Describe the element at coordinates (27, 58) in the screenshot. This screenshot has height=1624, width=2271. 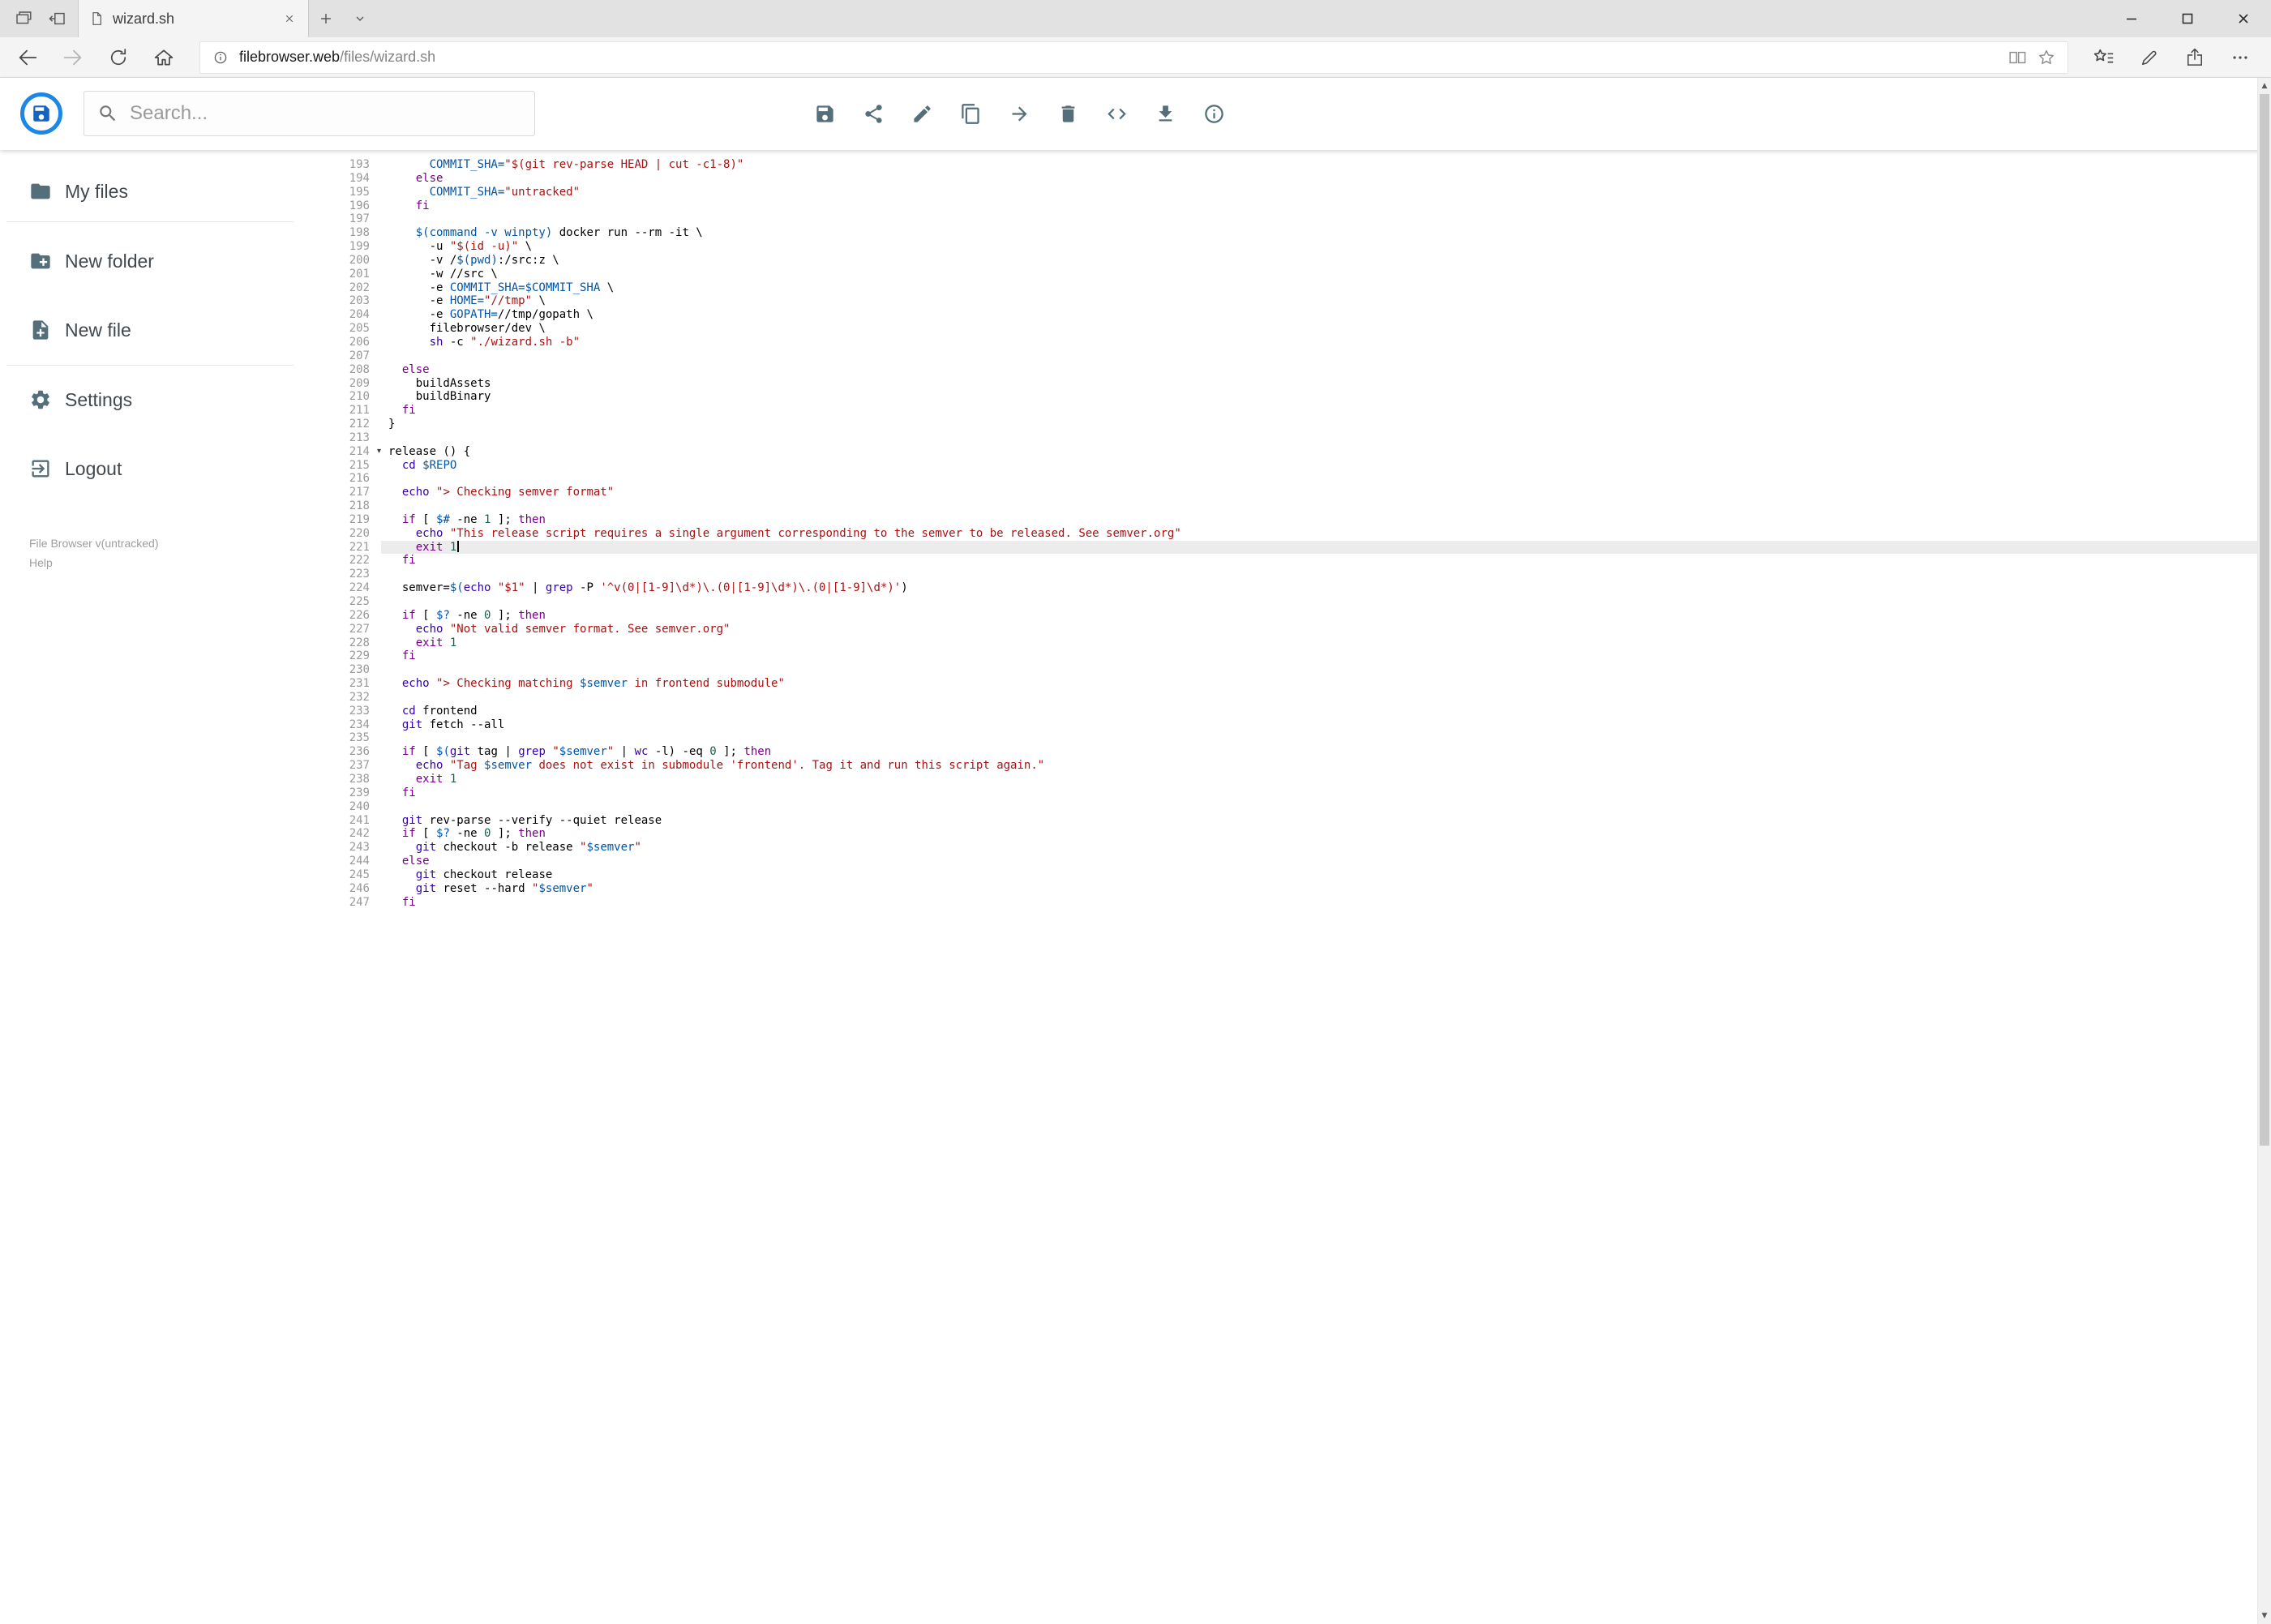
I see `back-button` at that location.